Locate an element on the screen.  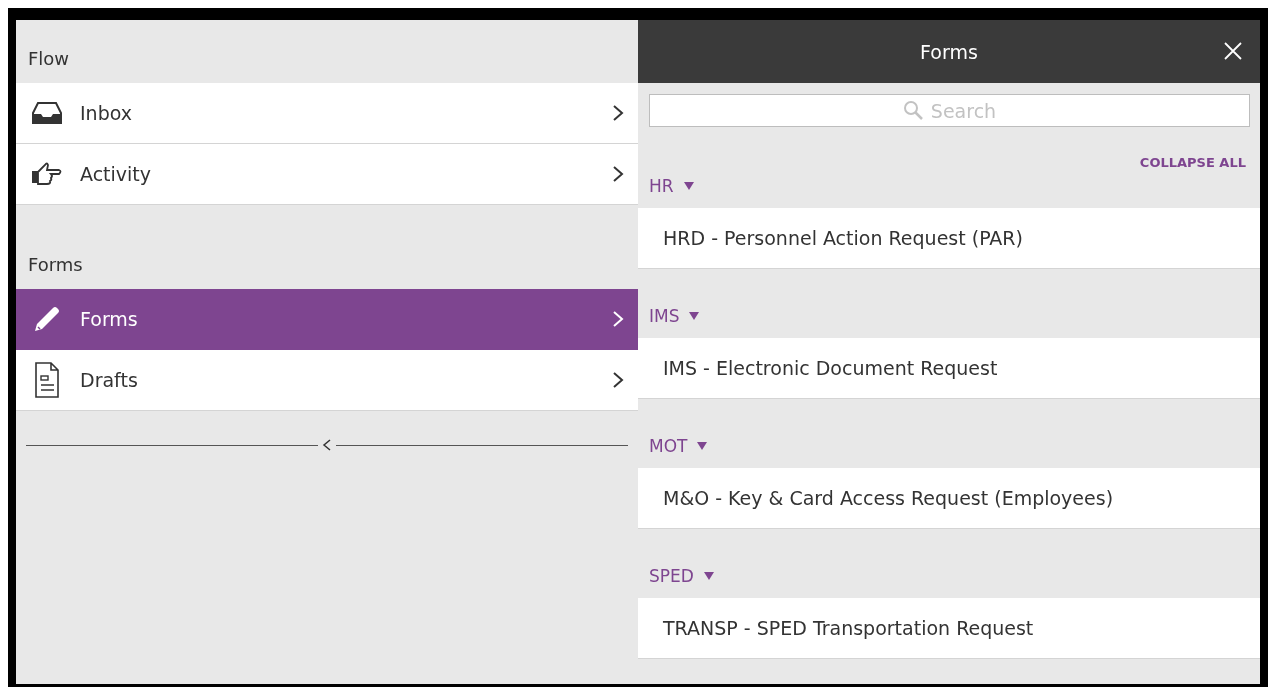
inbox-tray-icon is located at coordinates (47, 113).